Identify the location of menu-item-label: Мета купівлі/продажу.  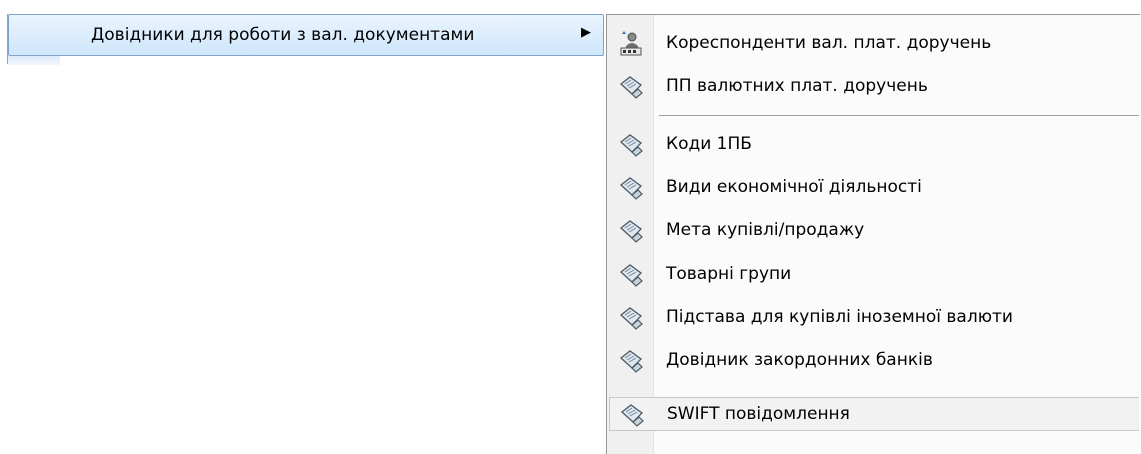
(765, 230).